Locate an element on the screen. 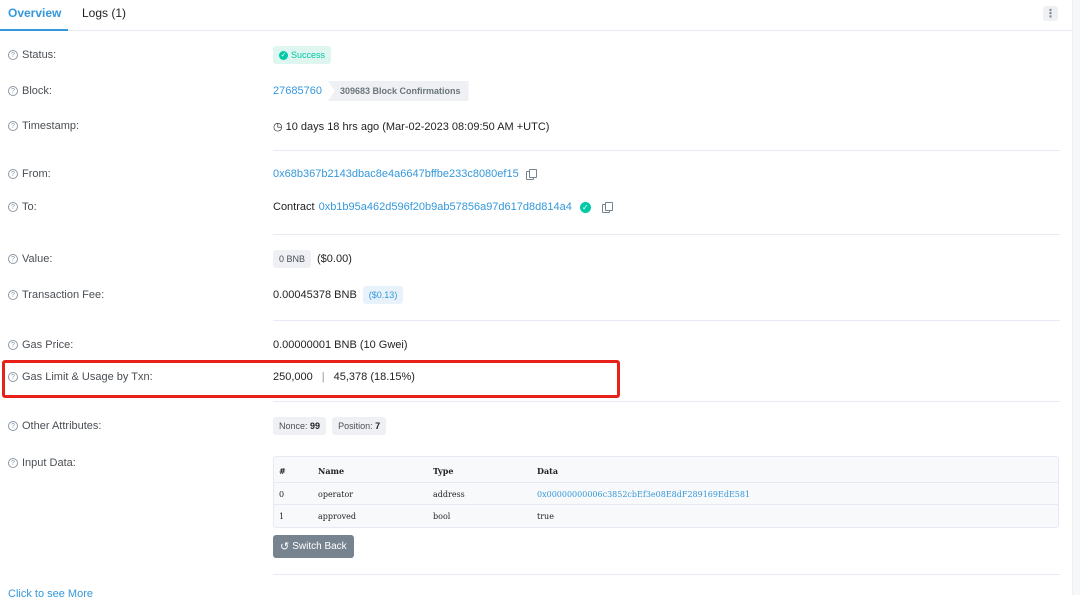  header-data: Data is located at coordinates (547, 471).